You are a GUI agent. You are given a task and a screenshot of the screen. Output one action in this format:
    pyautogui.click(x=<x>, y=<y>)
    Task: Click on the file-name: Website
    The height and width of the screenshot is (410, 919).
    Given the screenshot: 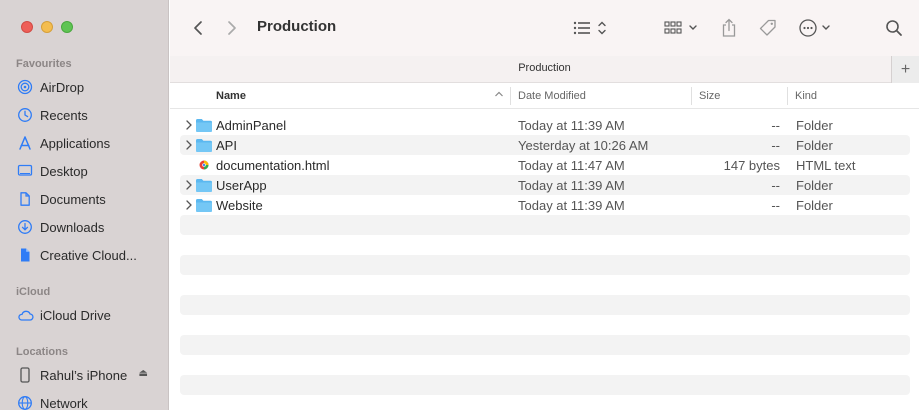 What is the action you would take?
    pyautogui.click(x=239, y=205)
    